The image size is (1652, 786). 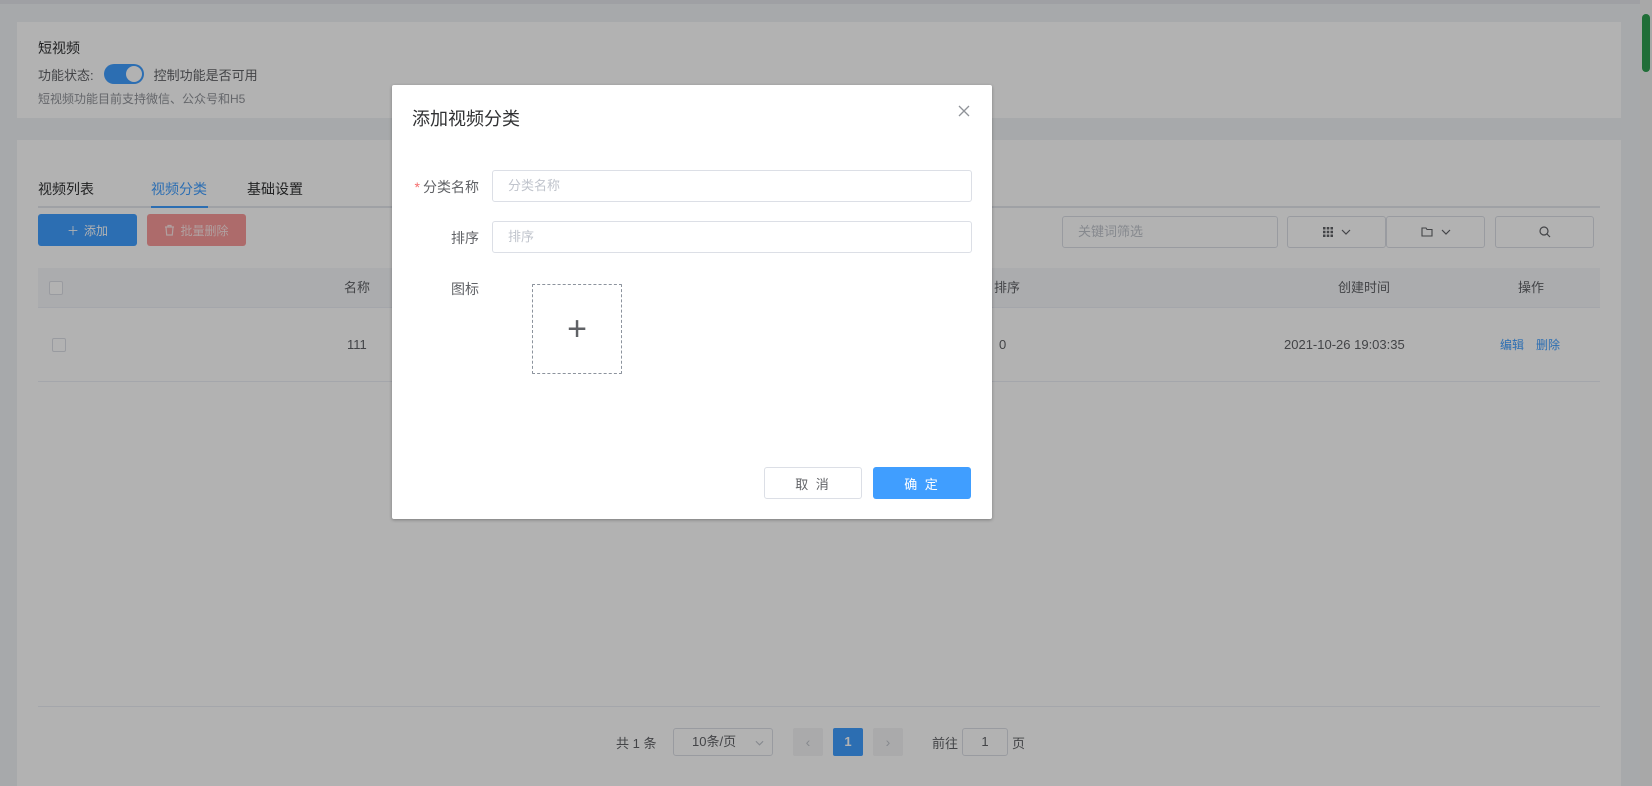 I want to click on sort-input: 排序, so click(x=732, y=237).